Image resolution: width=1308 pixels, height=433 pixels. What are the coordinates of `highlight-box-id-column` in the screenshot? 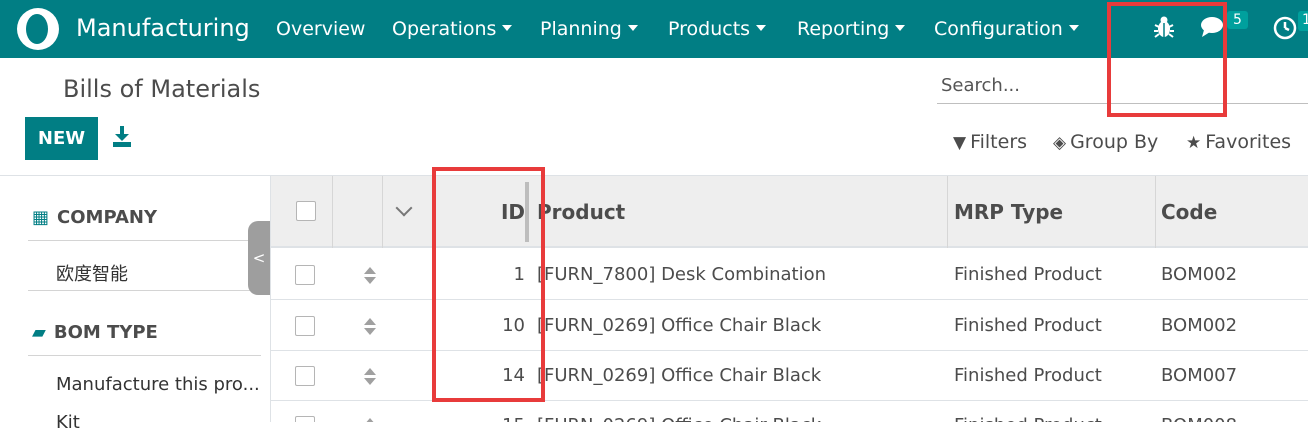 It's located at (488, 284).